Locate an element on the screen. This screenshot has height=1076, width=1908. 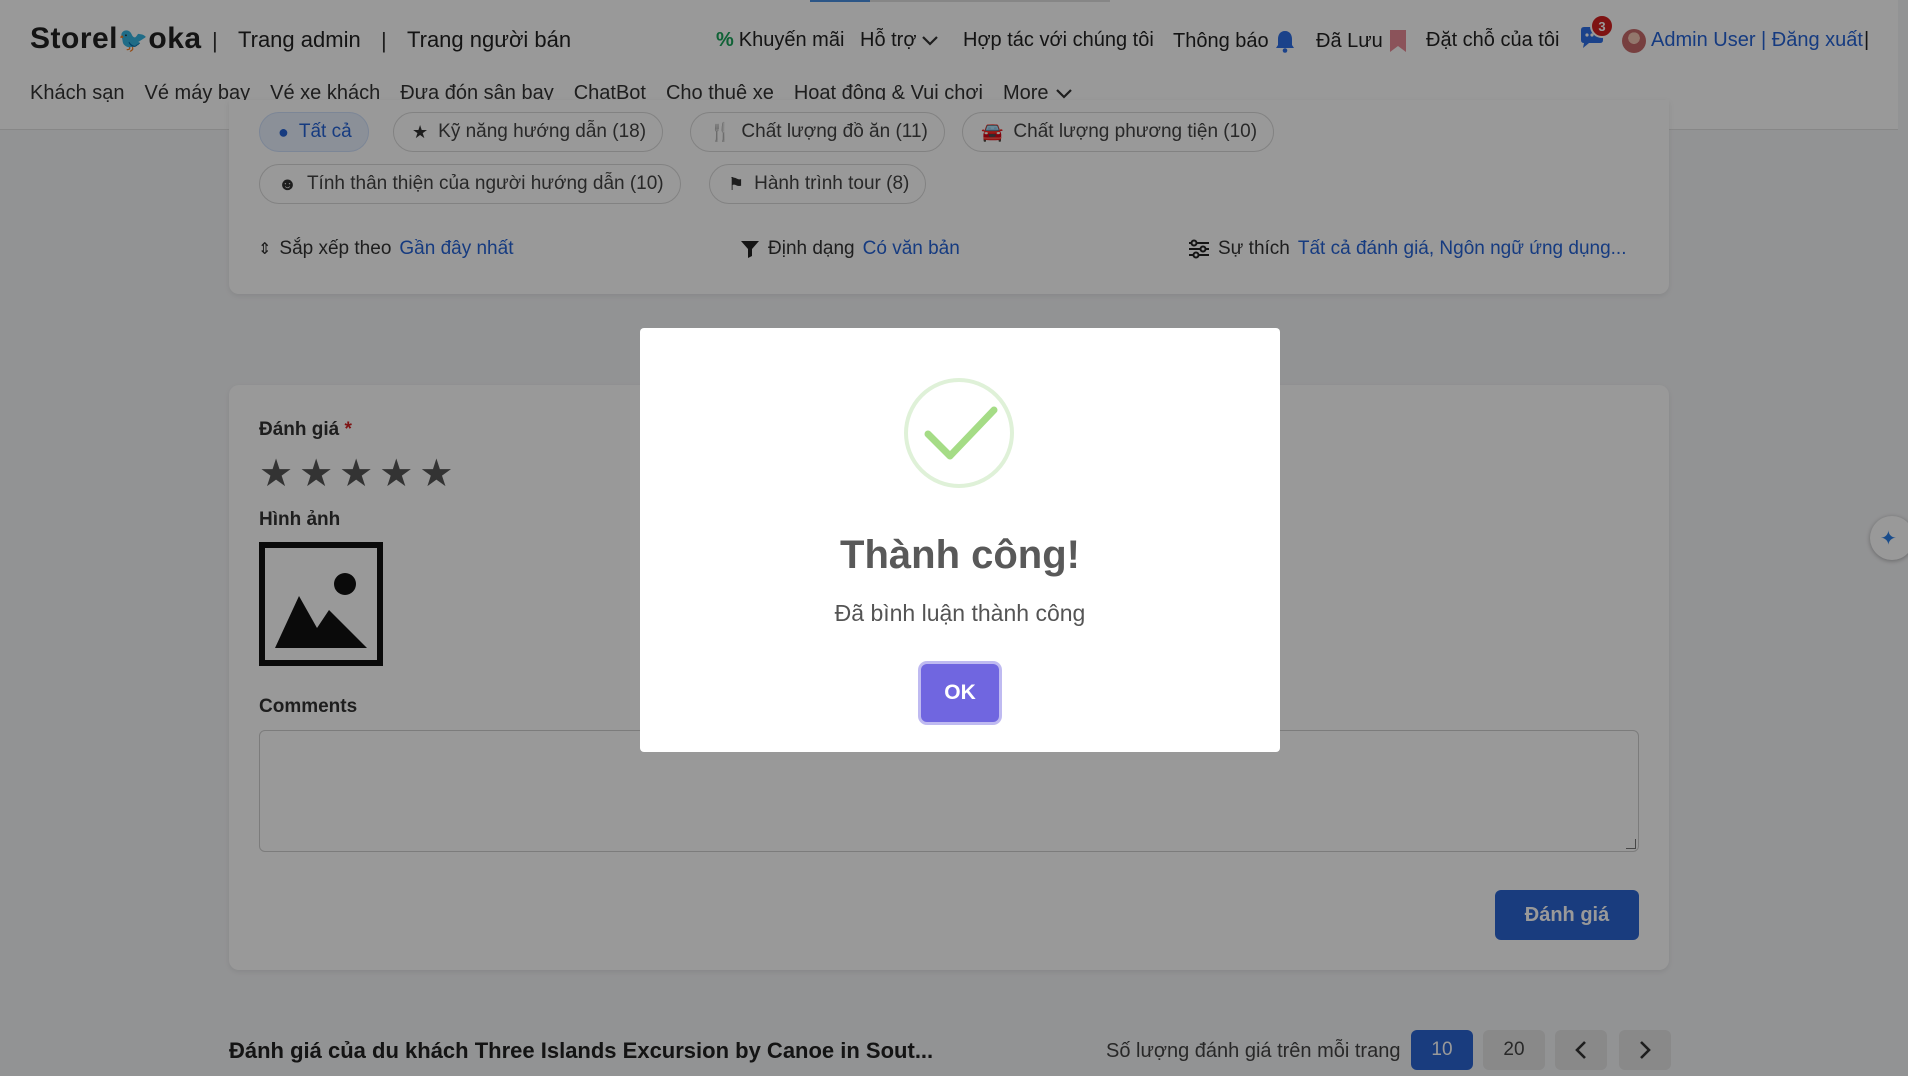
success-check-icon is located at coordinates (959, 433).